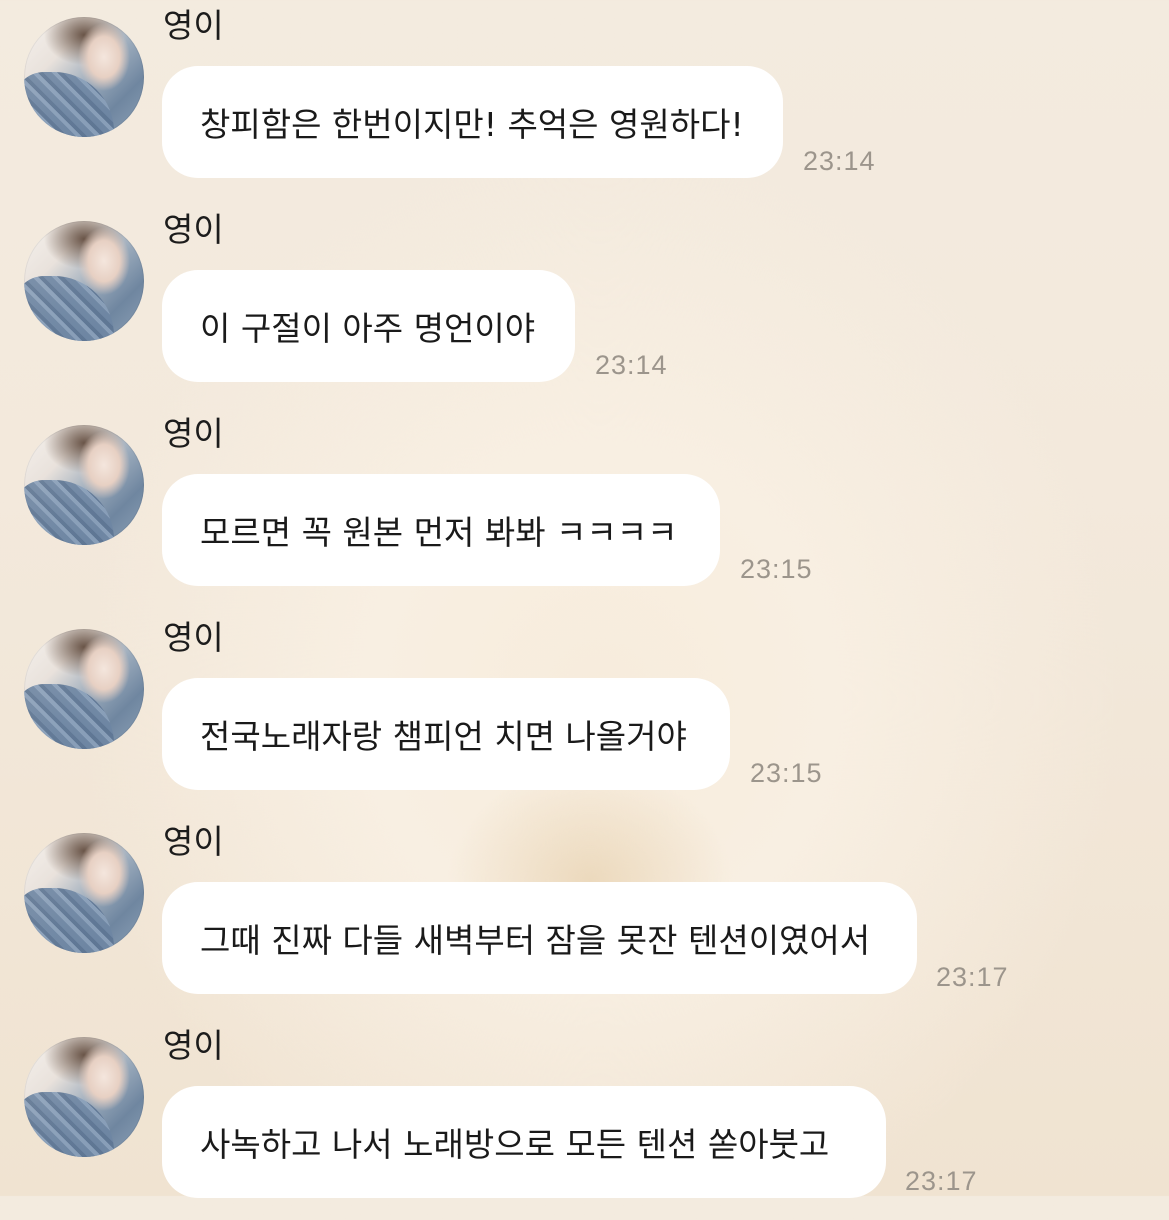 The height and width of the screenshot is (1220, 1169). I want to click on message-text: 모르면 꼭 원본 먼저 봐봐 ㅋㅋㅋㅋ, so click(439, 532).